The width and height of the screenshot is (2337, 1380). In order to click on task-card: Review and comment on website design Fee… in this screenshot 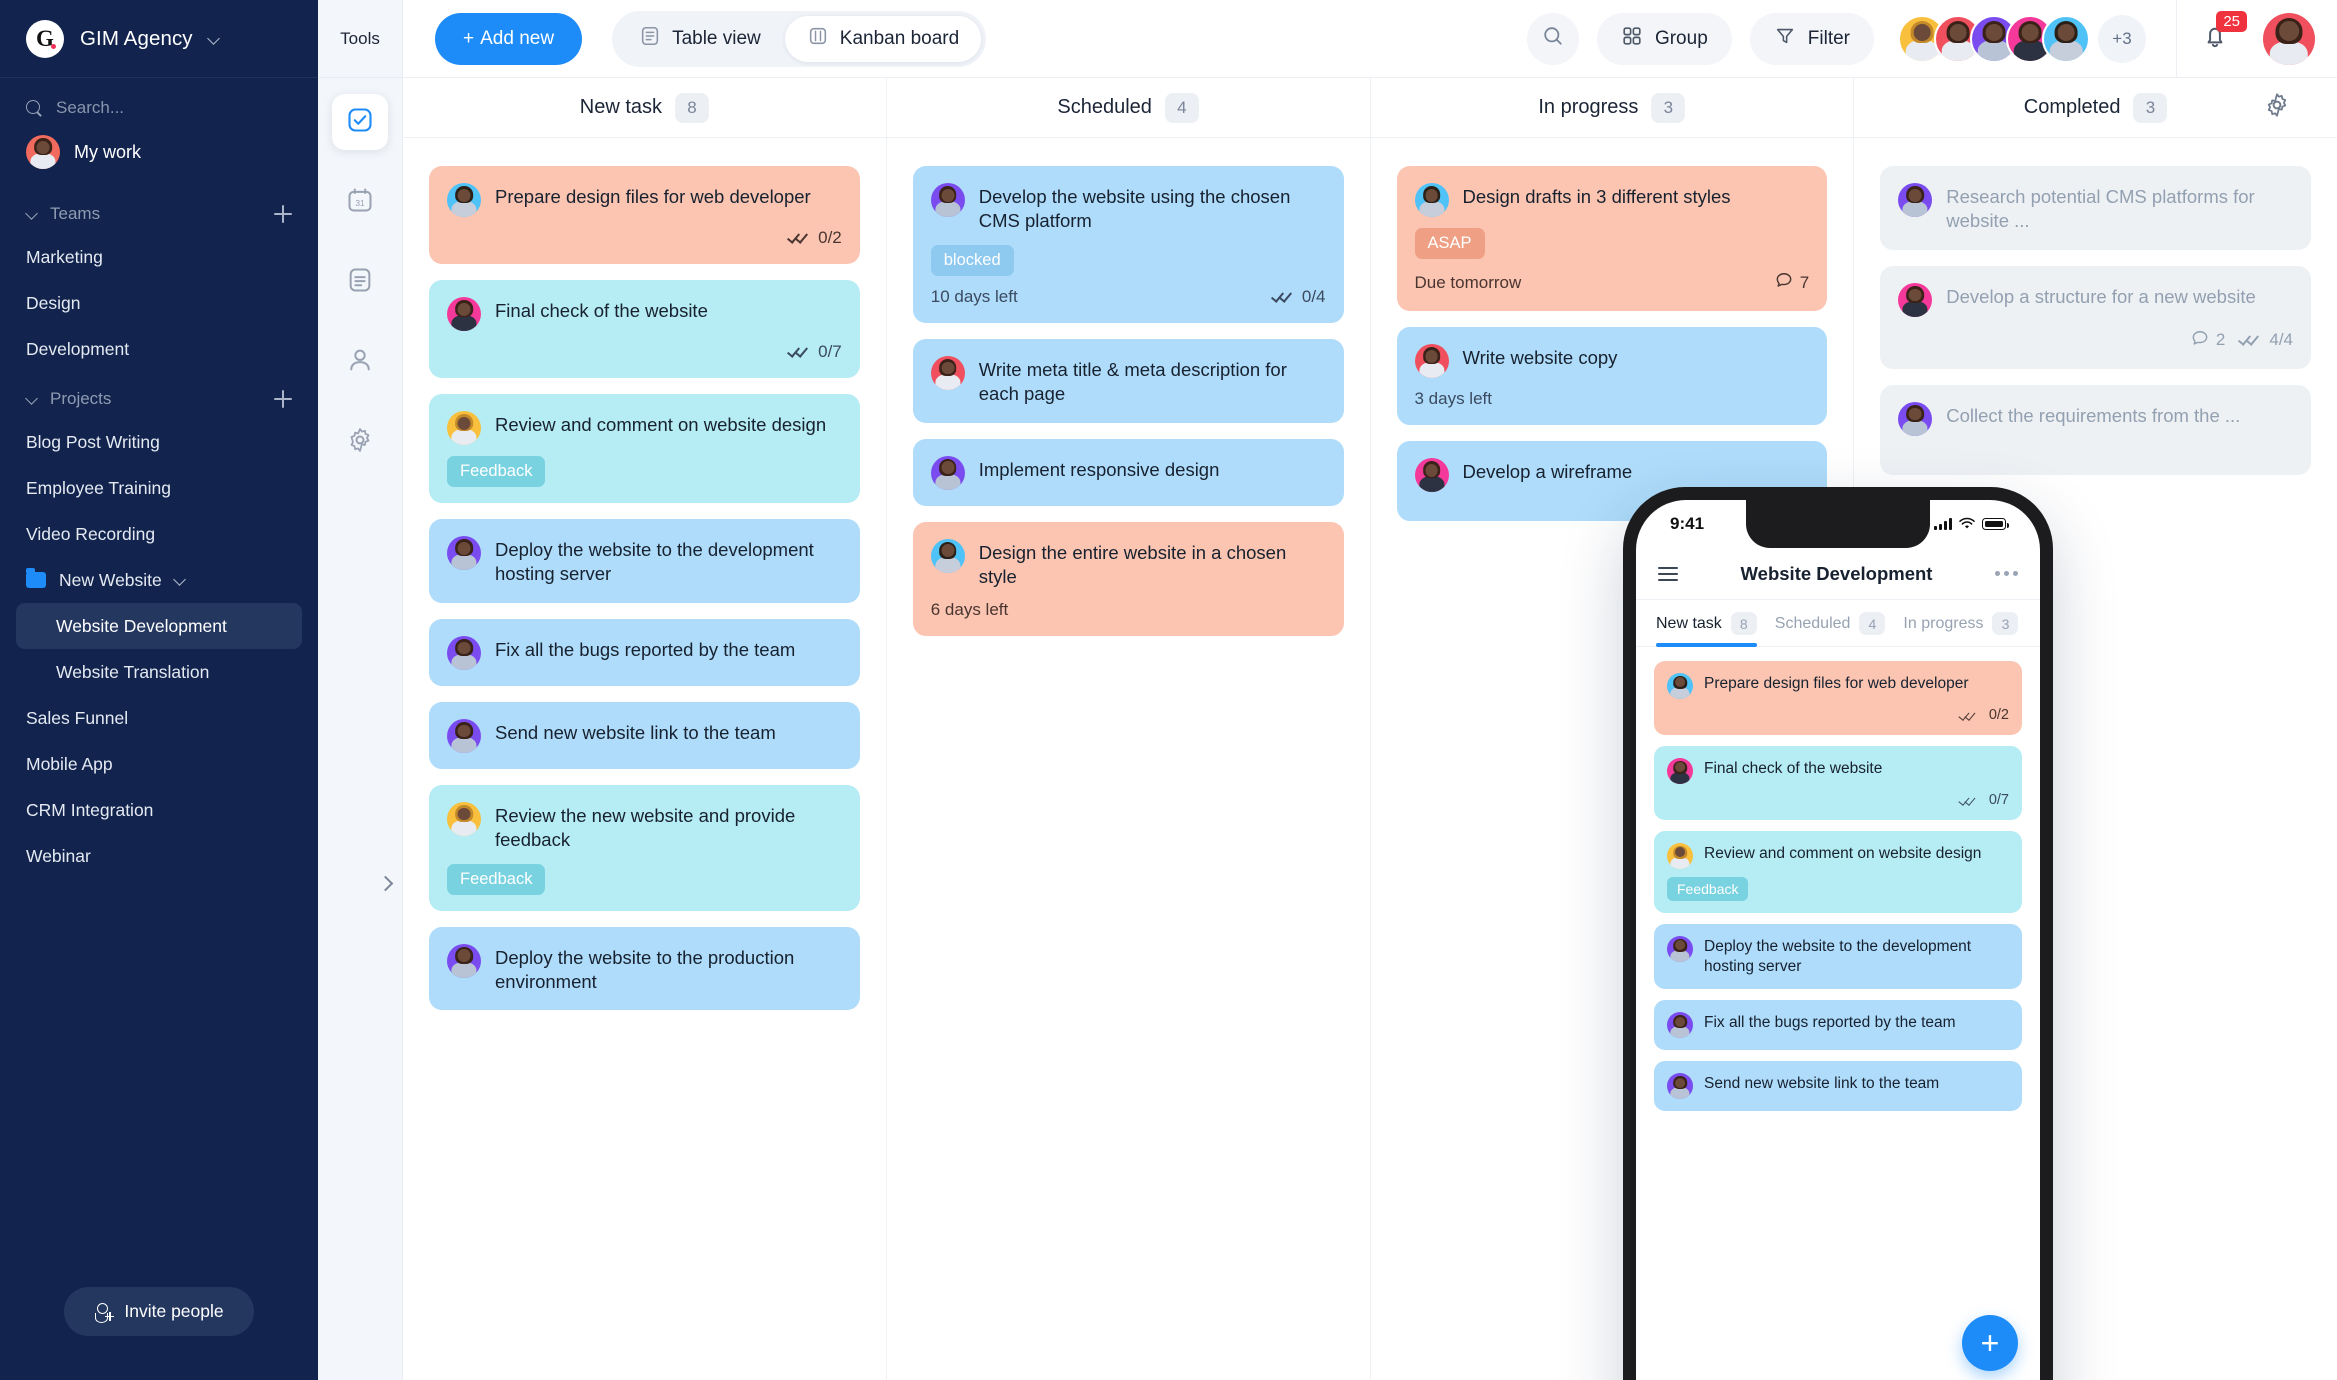, I will do `click(644, 448)`.